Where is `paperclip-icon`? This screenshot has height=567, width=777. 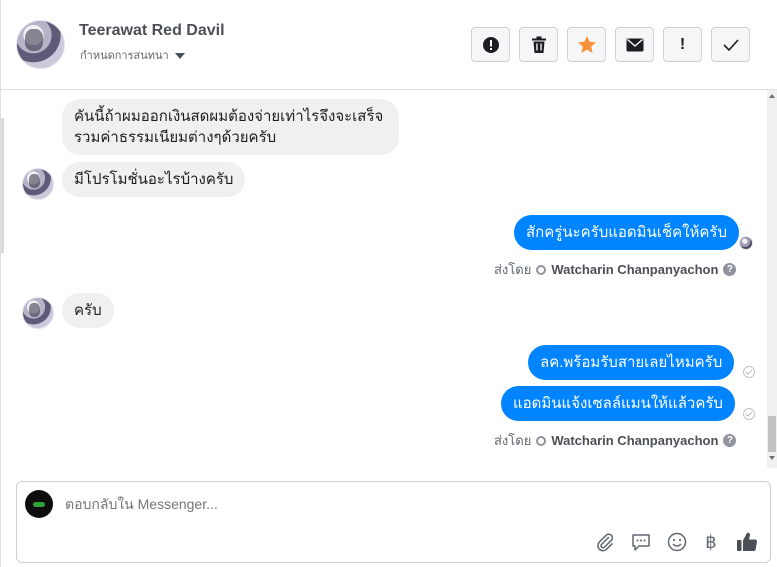
paperclip-icon is located at coordinates (605, 542).